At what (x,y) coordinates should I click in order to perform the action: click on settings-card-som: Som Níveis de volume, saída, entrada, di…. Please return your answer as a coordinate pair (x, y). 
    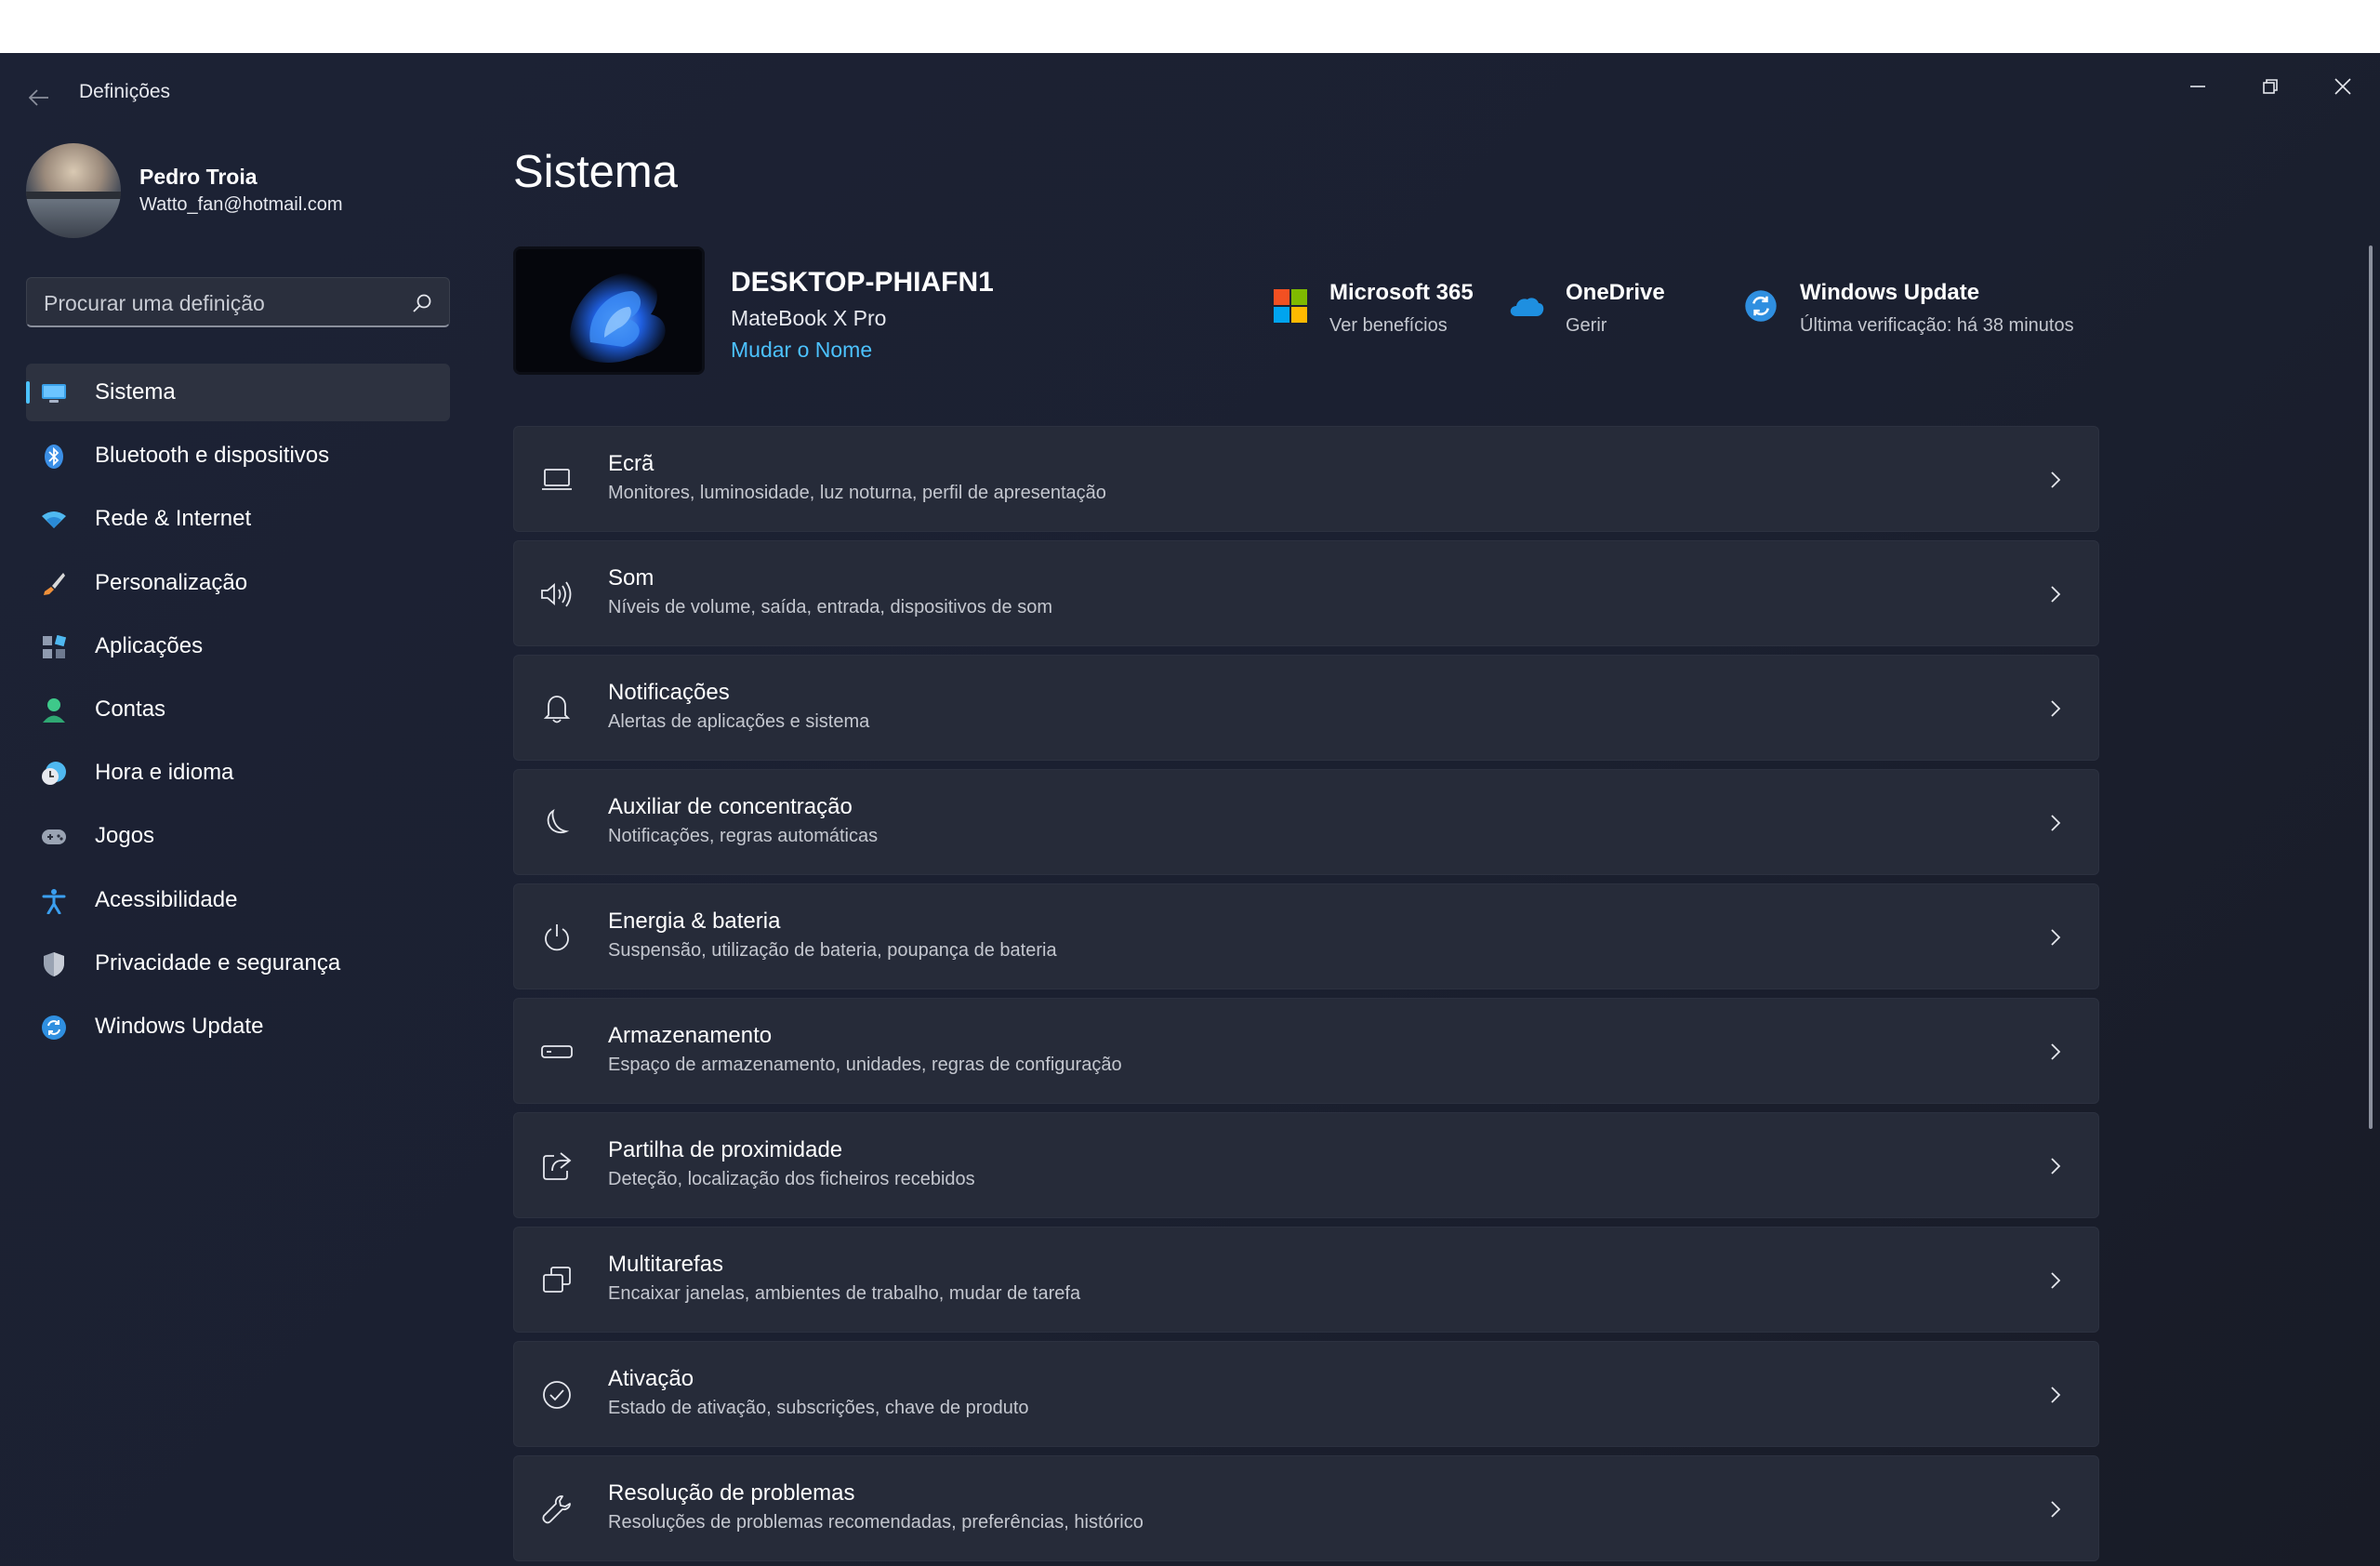
    Looking at the image, I should click on (1306, 593).